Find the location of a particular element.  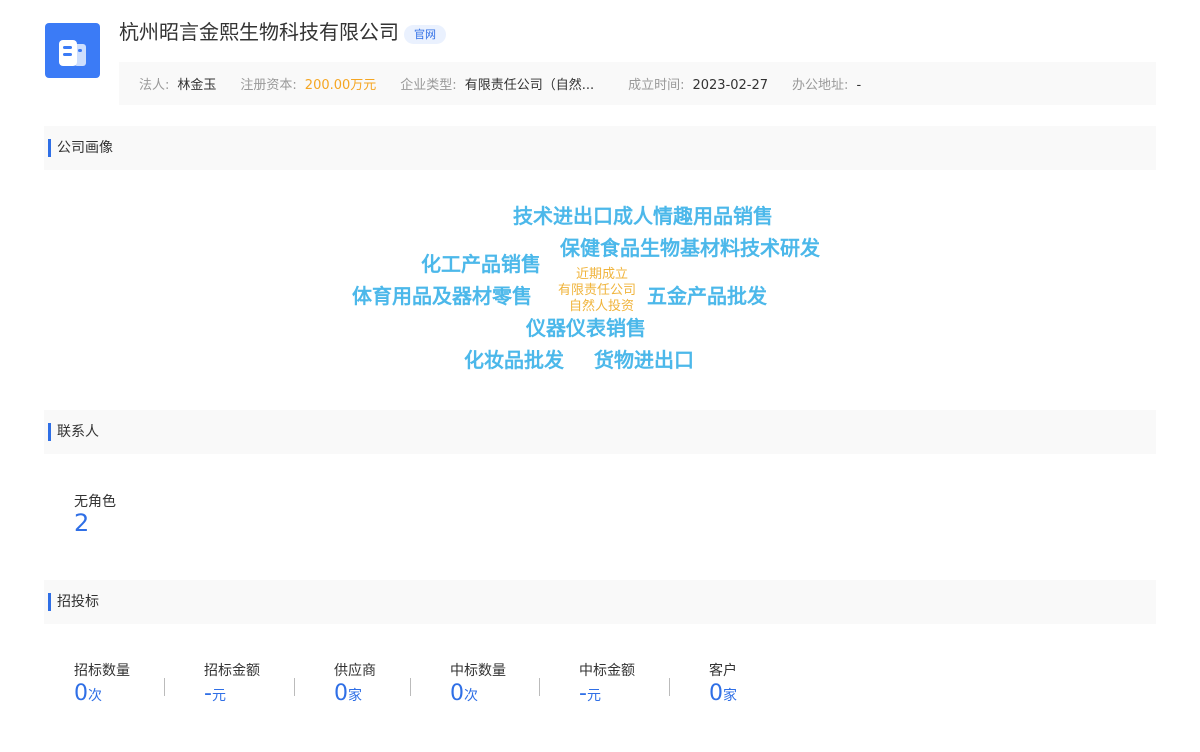

contact-role-label: 无角色 is located at coordinates (95, 502).